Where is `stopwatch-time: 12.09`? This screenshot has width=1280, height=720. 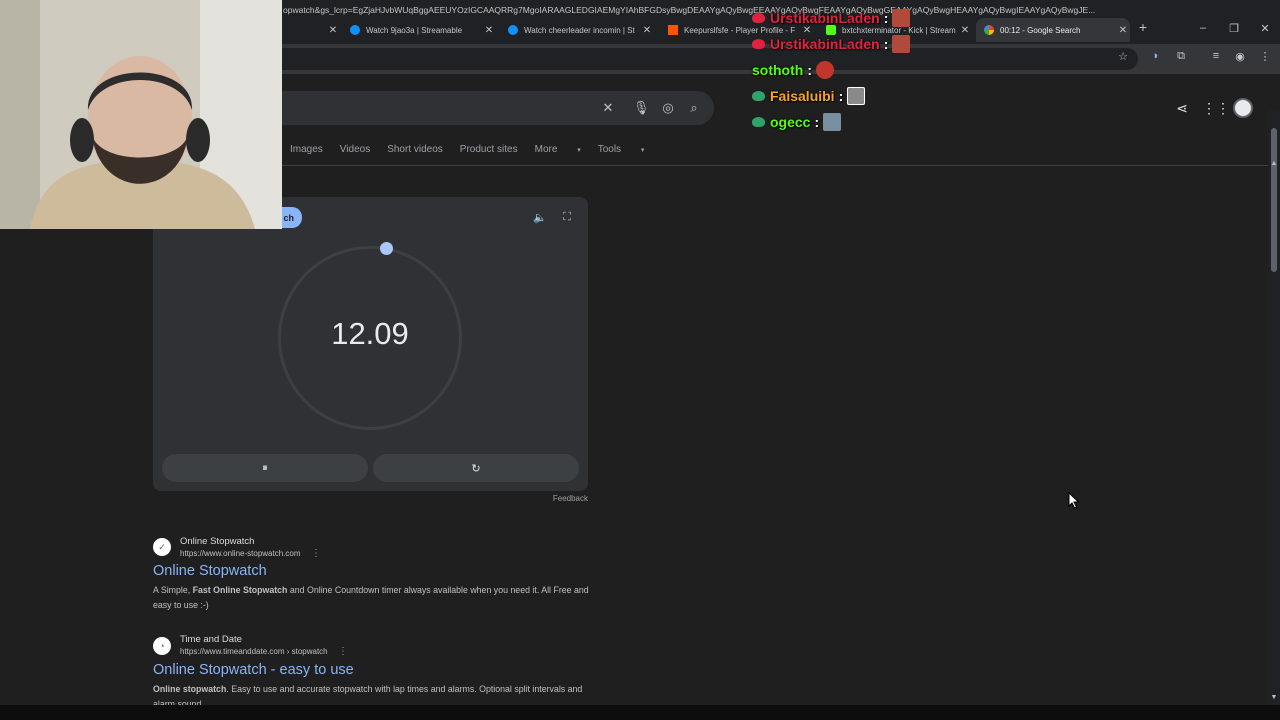
stopwatch-time: 12.09 is located at coordinates (370, 333).